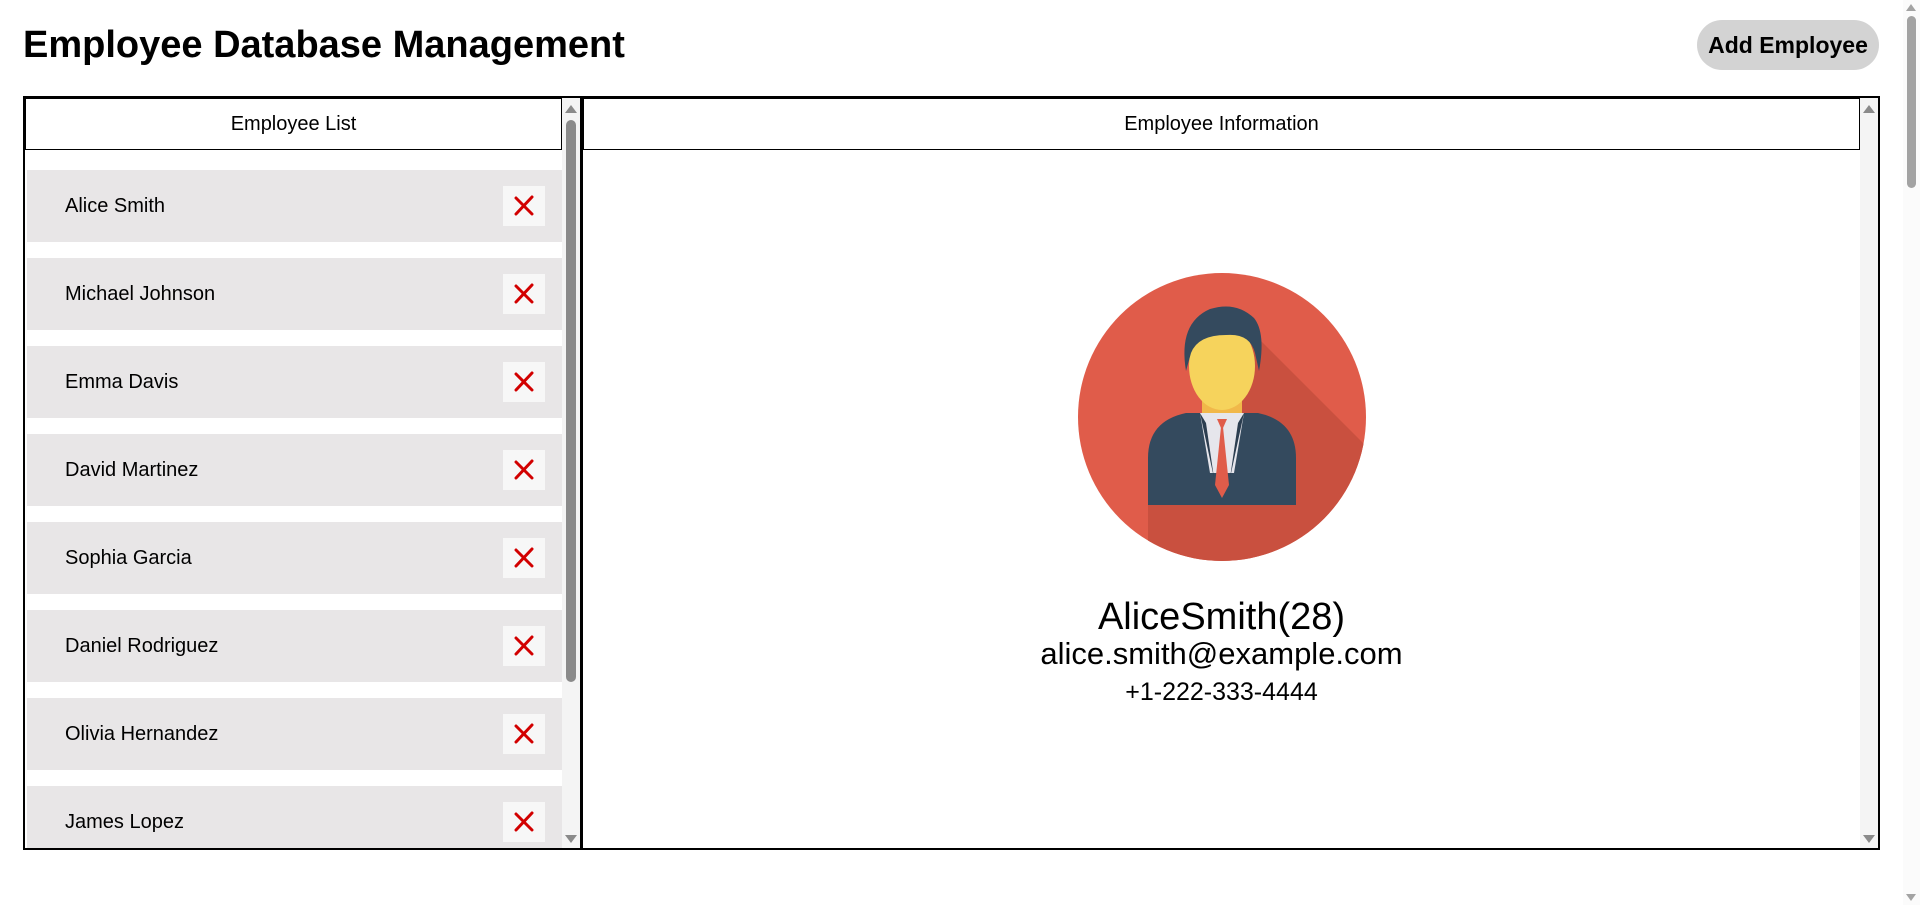 Image resolution: width=1920 pixels, height=905 pixels. Describe the element at coordinates (1221, 617) in the screenshot. I see `employee-name-age: AliceSmith(28)` at that location.